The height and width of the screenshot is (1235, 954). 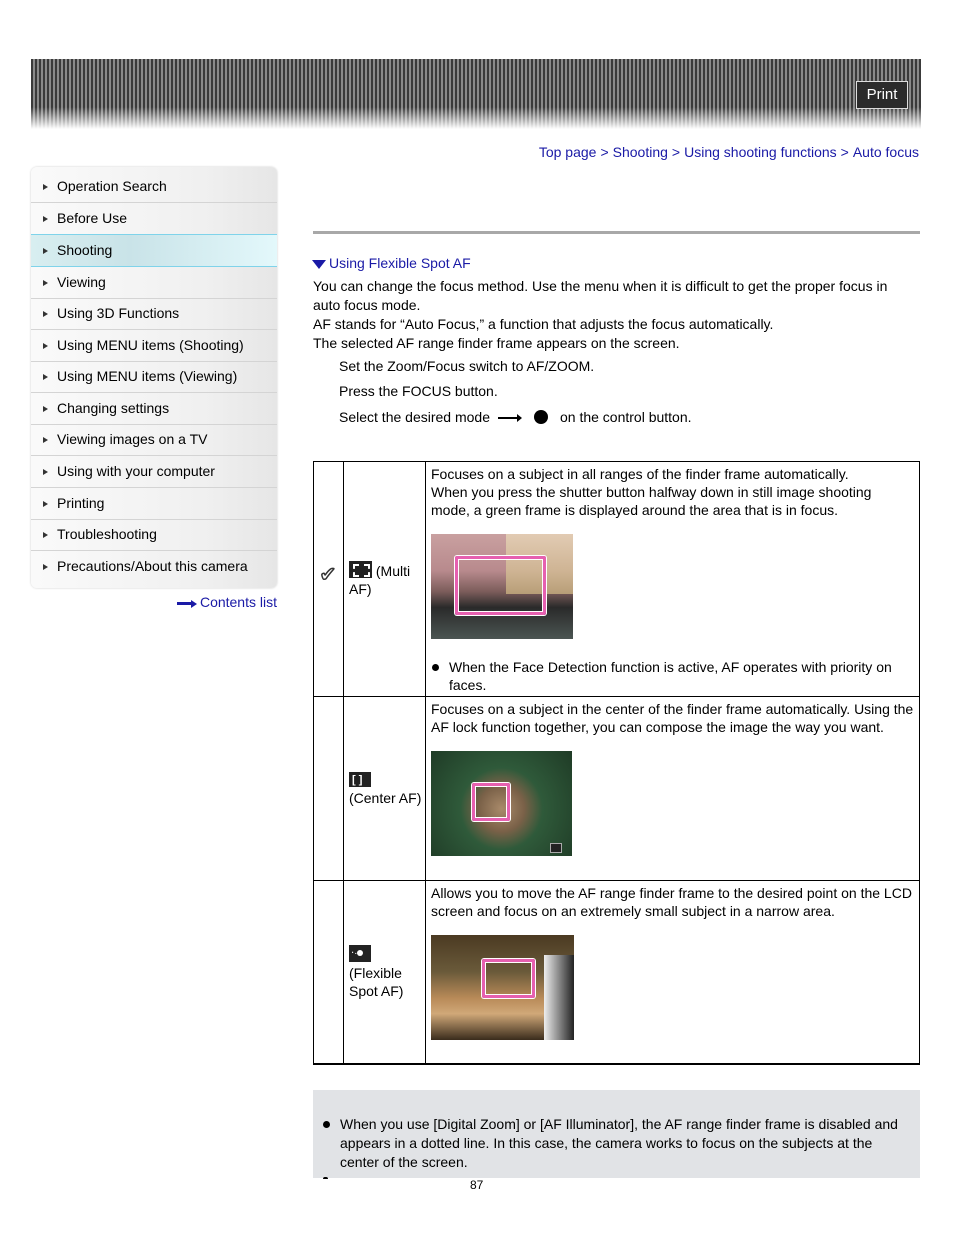 I want to click on sidebar-item-computer: Using with your computer, so click(x=154, y=472).